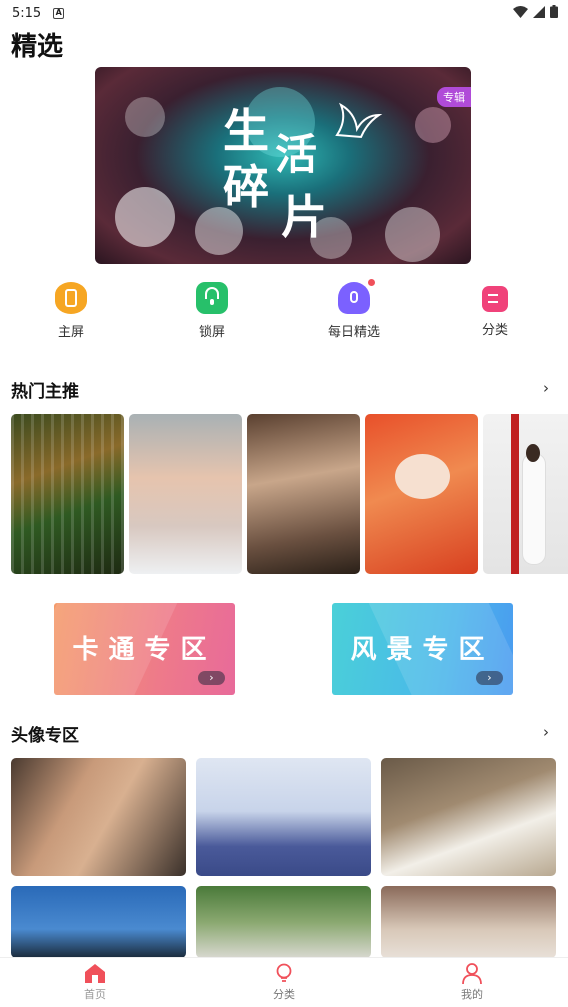 Image resolution: width=568 pixels, height=1007 pixels. What do you see at coordinates (454, 97) in the screenshot?
I see `album-badge: 专辑` at bounding box center [454, 97].